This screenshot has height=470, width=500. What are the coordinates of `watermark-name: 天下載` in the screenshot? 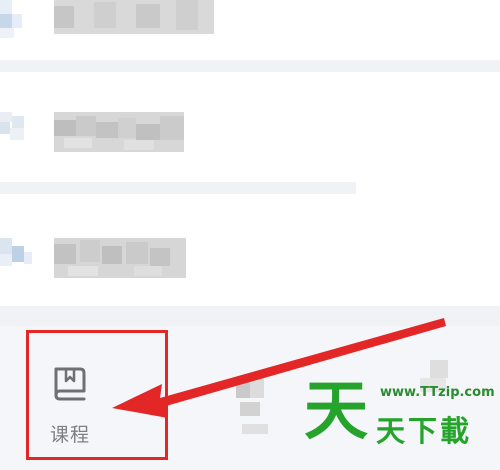 It's located at (424, 431).